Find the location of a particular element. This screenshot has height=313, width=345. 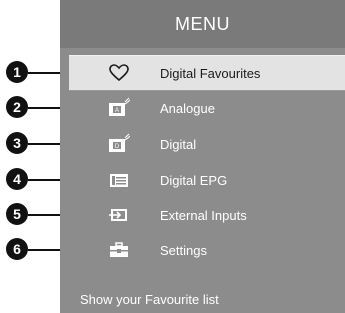

svg-text: D is located at coordinates (117, 147).